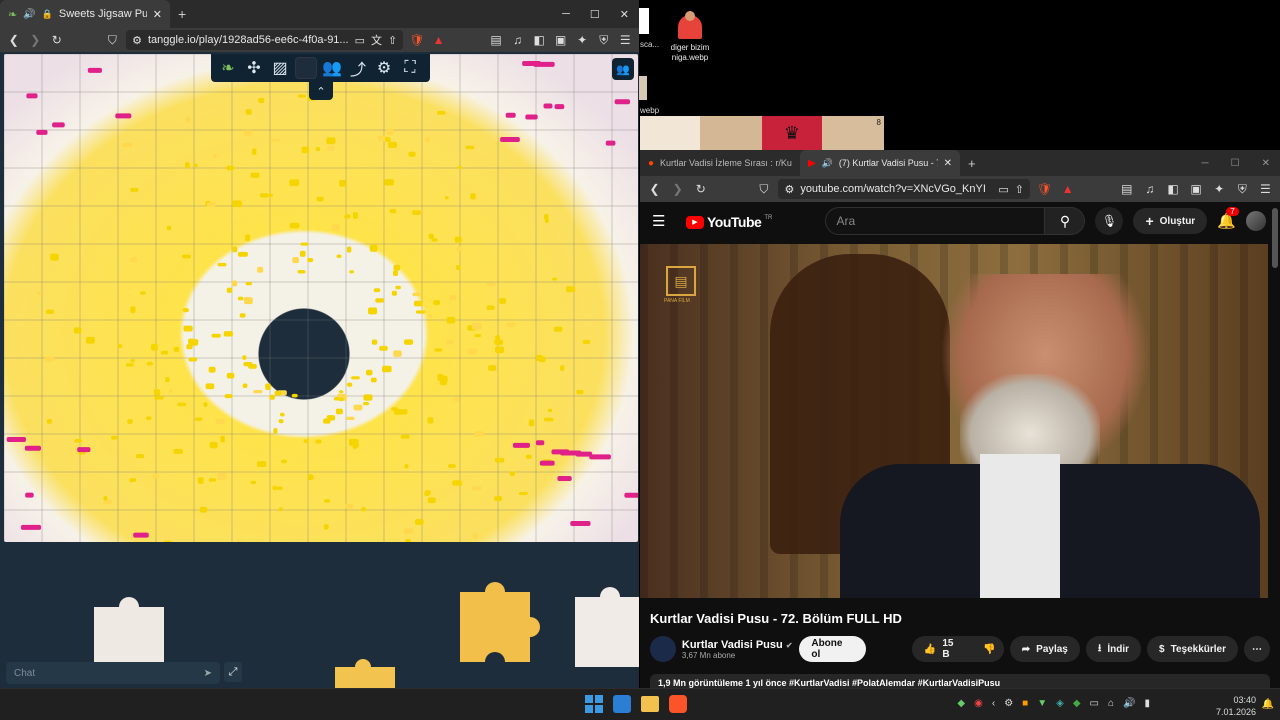  What do you see at coordinates (1265, 189) in the screenshot?
I see `menu-icon: ☰` at bounding box center [1265, 189].